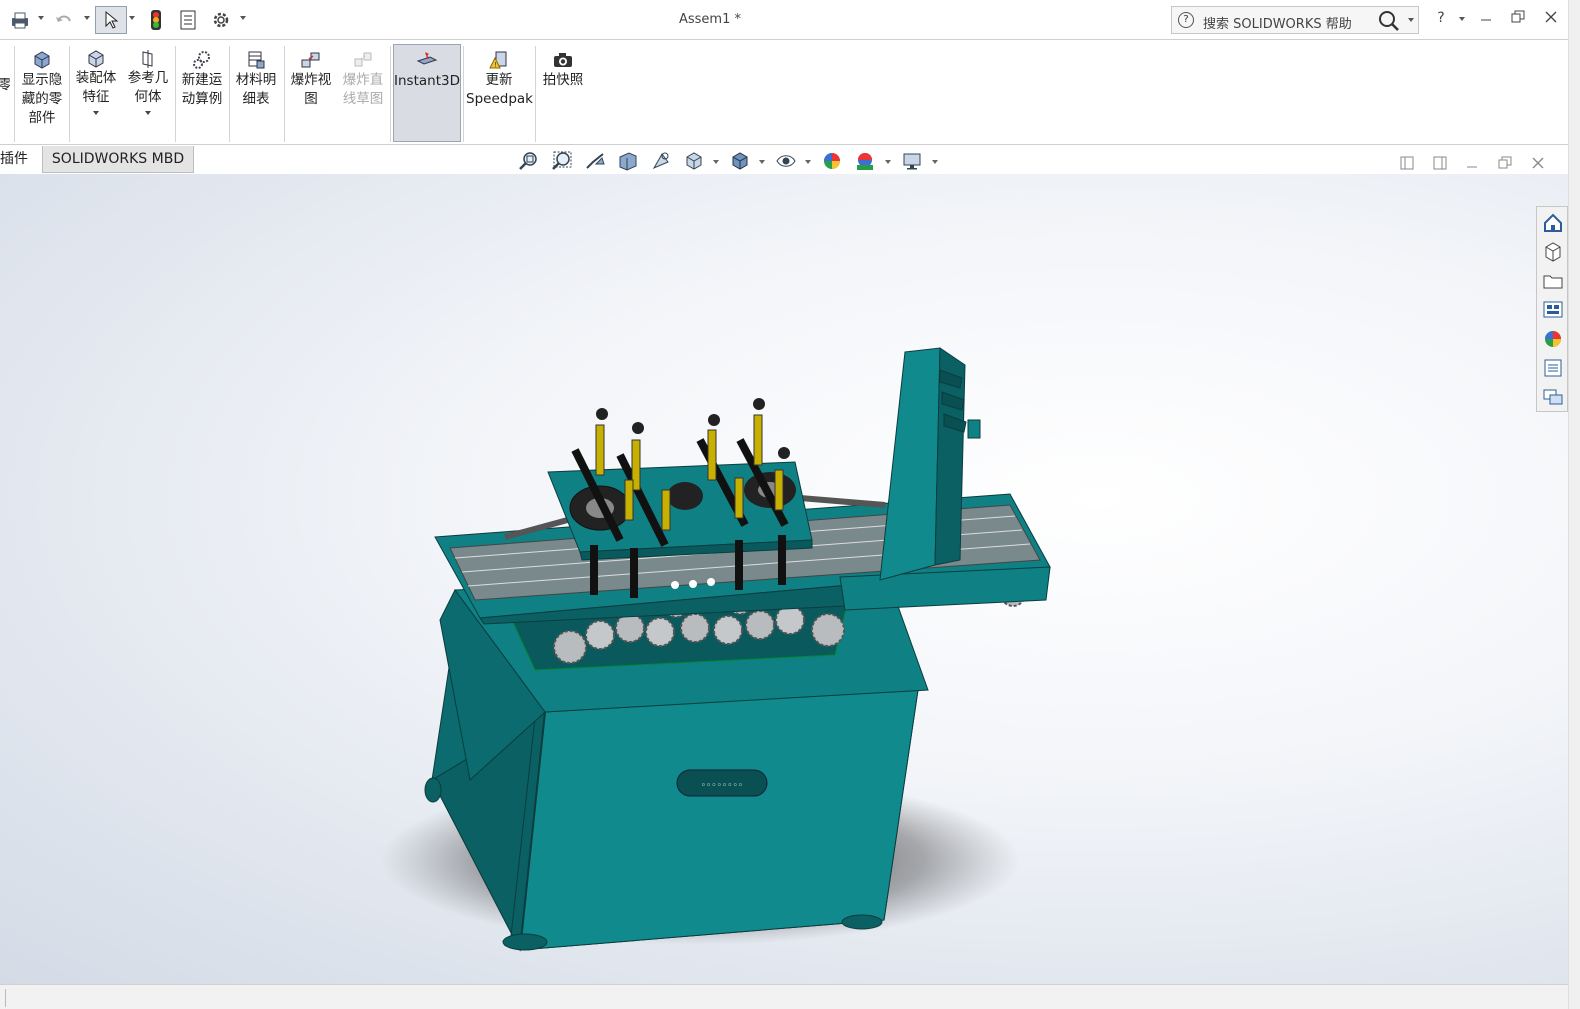  Describe the element at coordinates (1553, 368) in the screenshot. I see `custom-properties-icon` at that location.